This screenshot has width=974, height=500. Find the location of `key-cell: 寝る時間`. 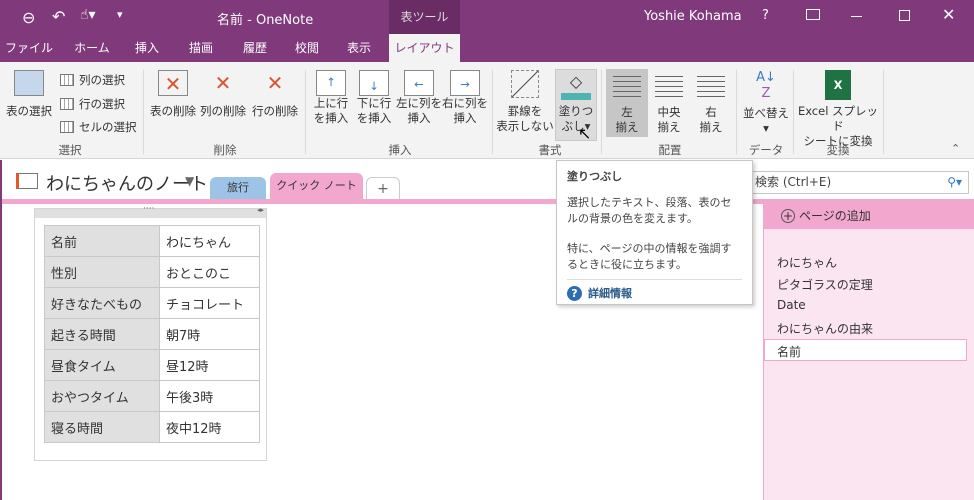

key-cell: 寝る時間 is located at coordinates (102, 427).